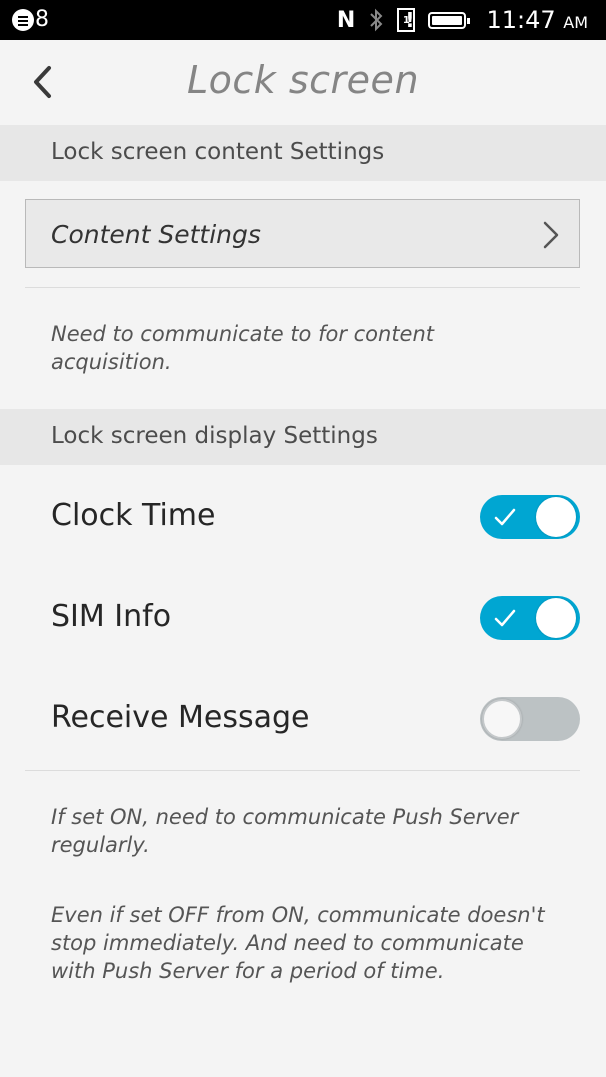 This screenshot has width=606, height=1077. I want to click on notification-indicator: 8, so click(30, 20).